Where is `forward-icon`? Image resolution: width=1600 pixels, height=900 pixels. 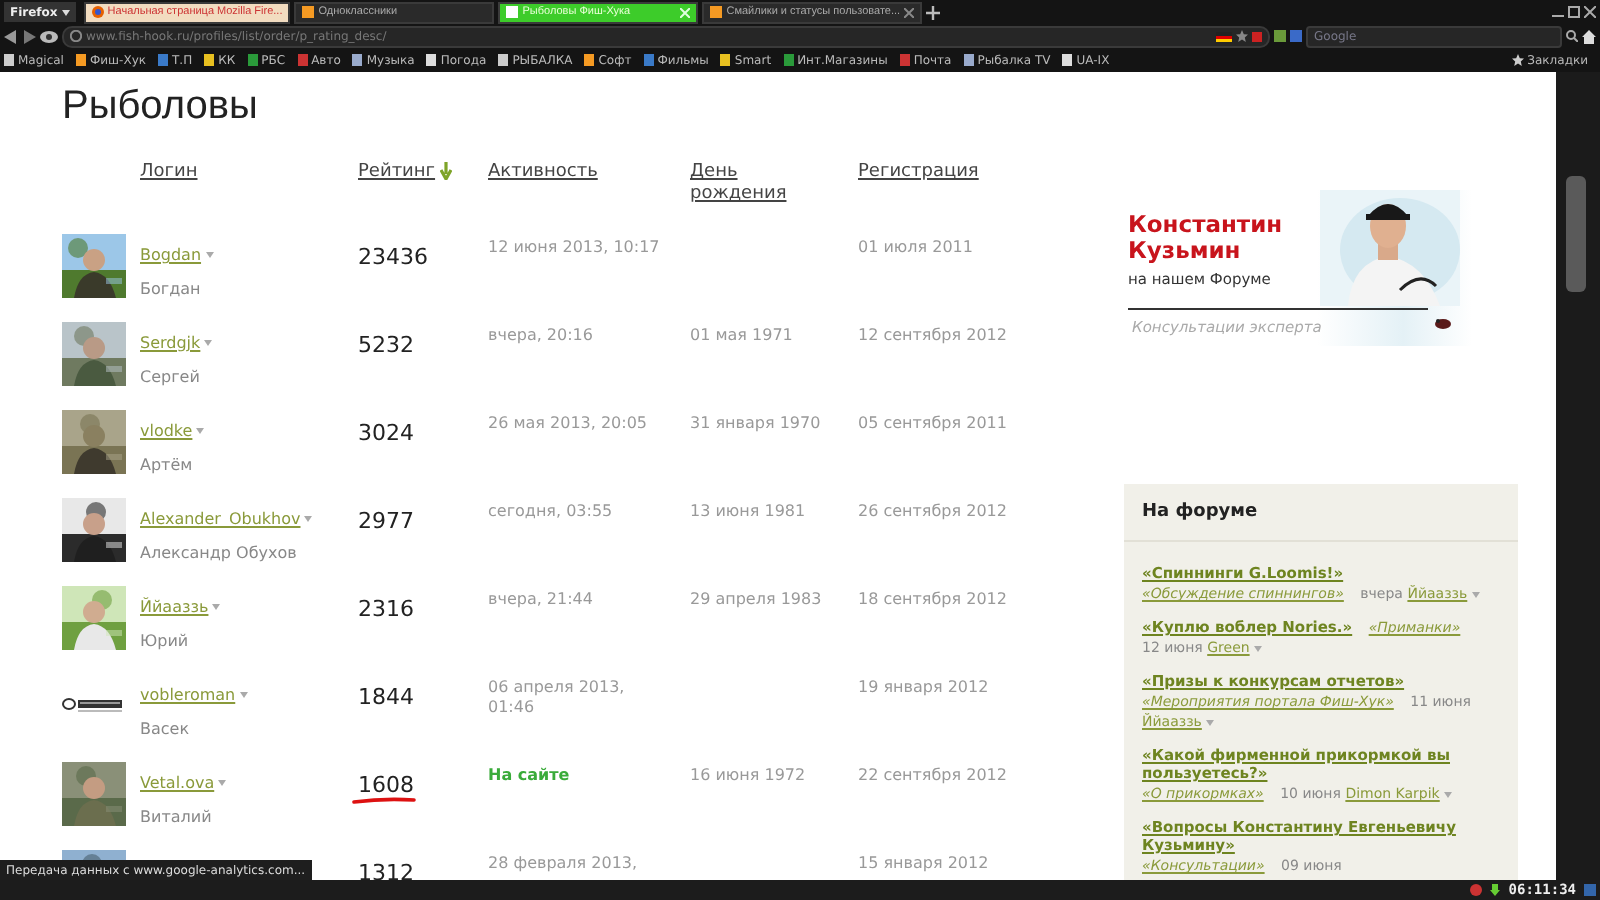
forward-icon is located at coordinates (29, 36).